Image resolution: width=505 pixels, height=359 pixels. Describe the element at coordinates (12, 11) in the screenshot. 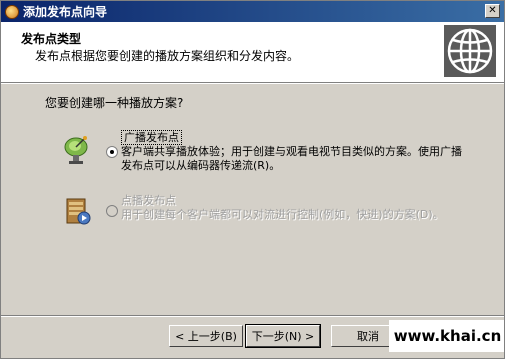

I see `app-icon` at that location.